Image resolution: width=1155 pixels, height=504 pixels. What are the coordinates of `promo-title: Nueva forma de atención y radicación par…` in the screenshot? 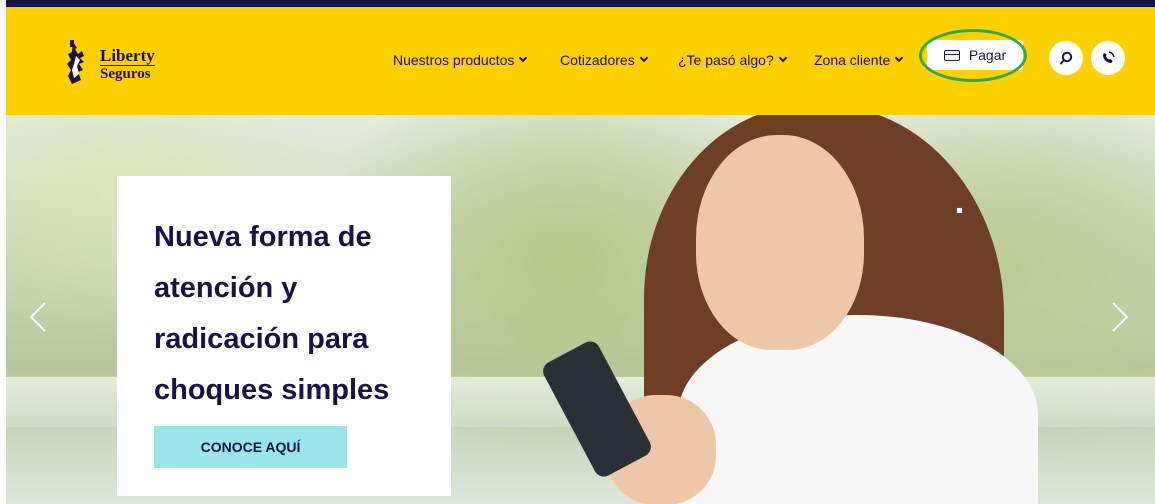 It's located at (272, 313).